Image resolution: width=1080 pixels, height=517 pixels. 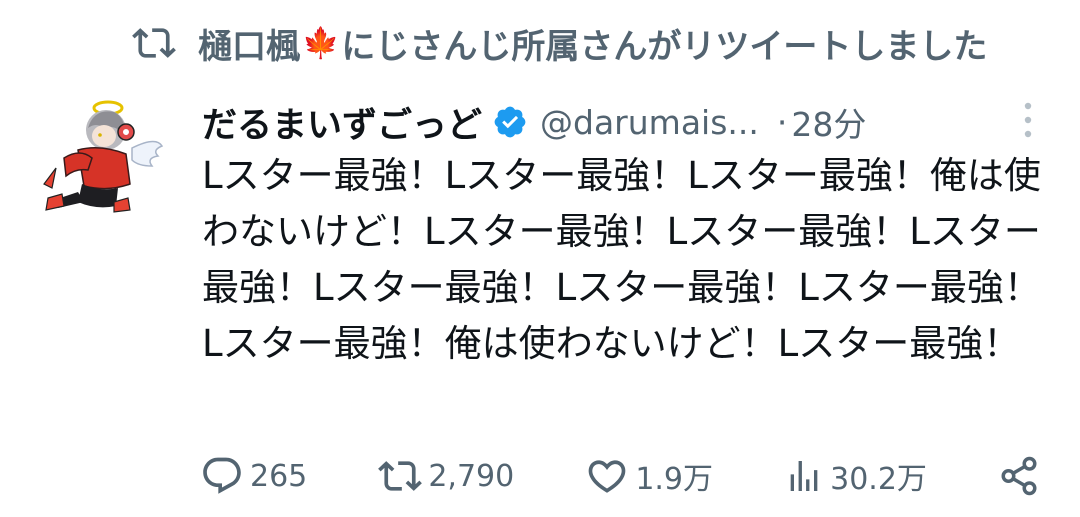 I want to click on display-name: だるまいずごっど, so click(x=342, y=122).